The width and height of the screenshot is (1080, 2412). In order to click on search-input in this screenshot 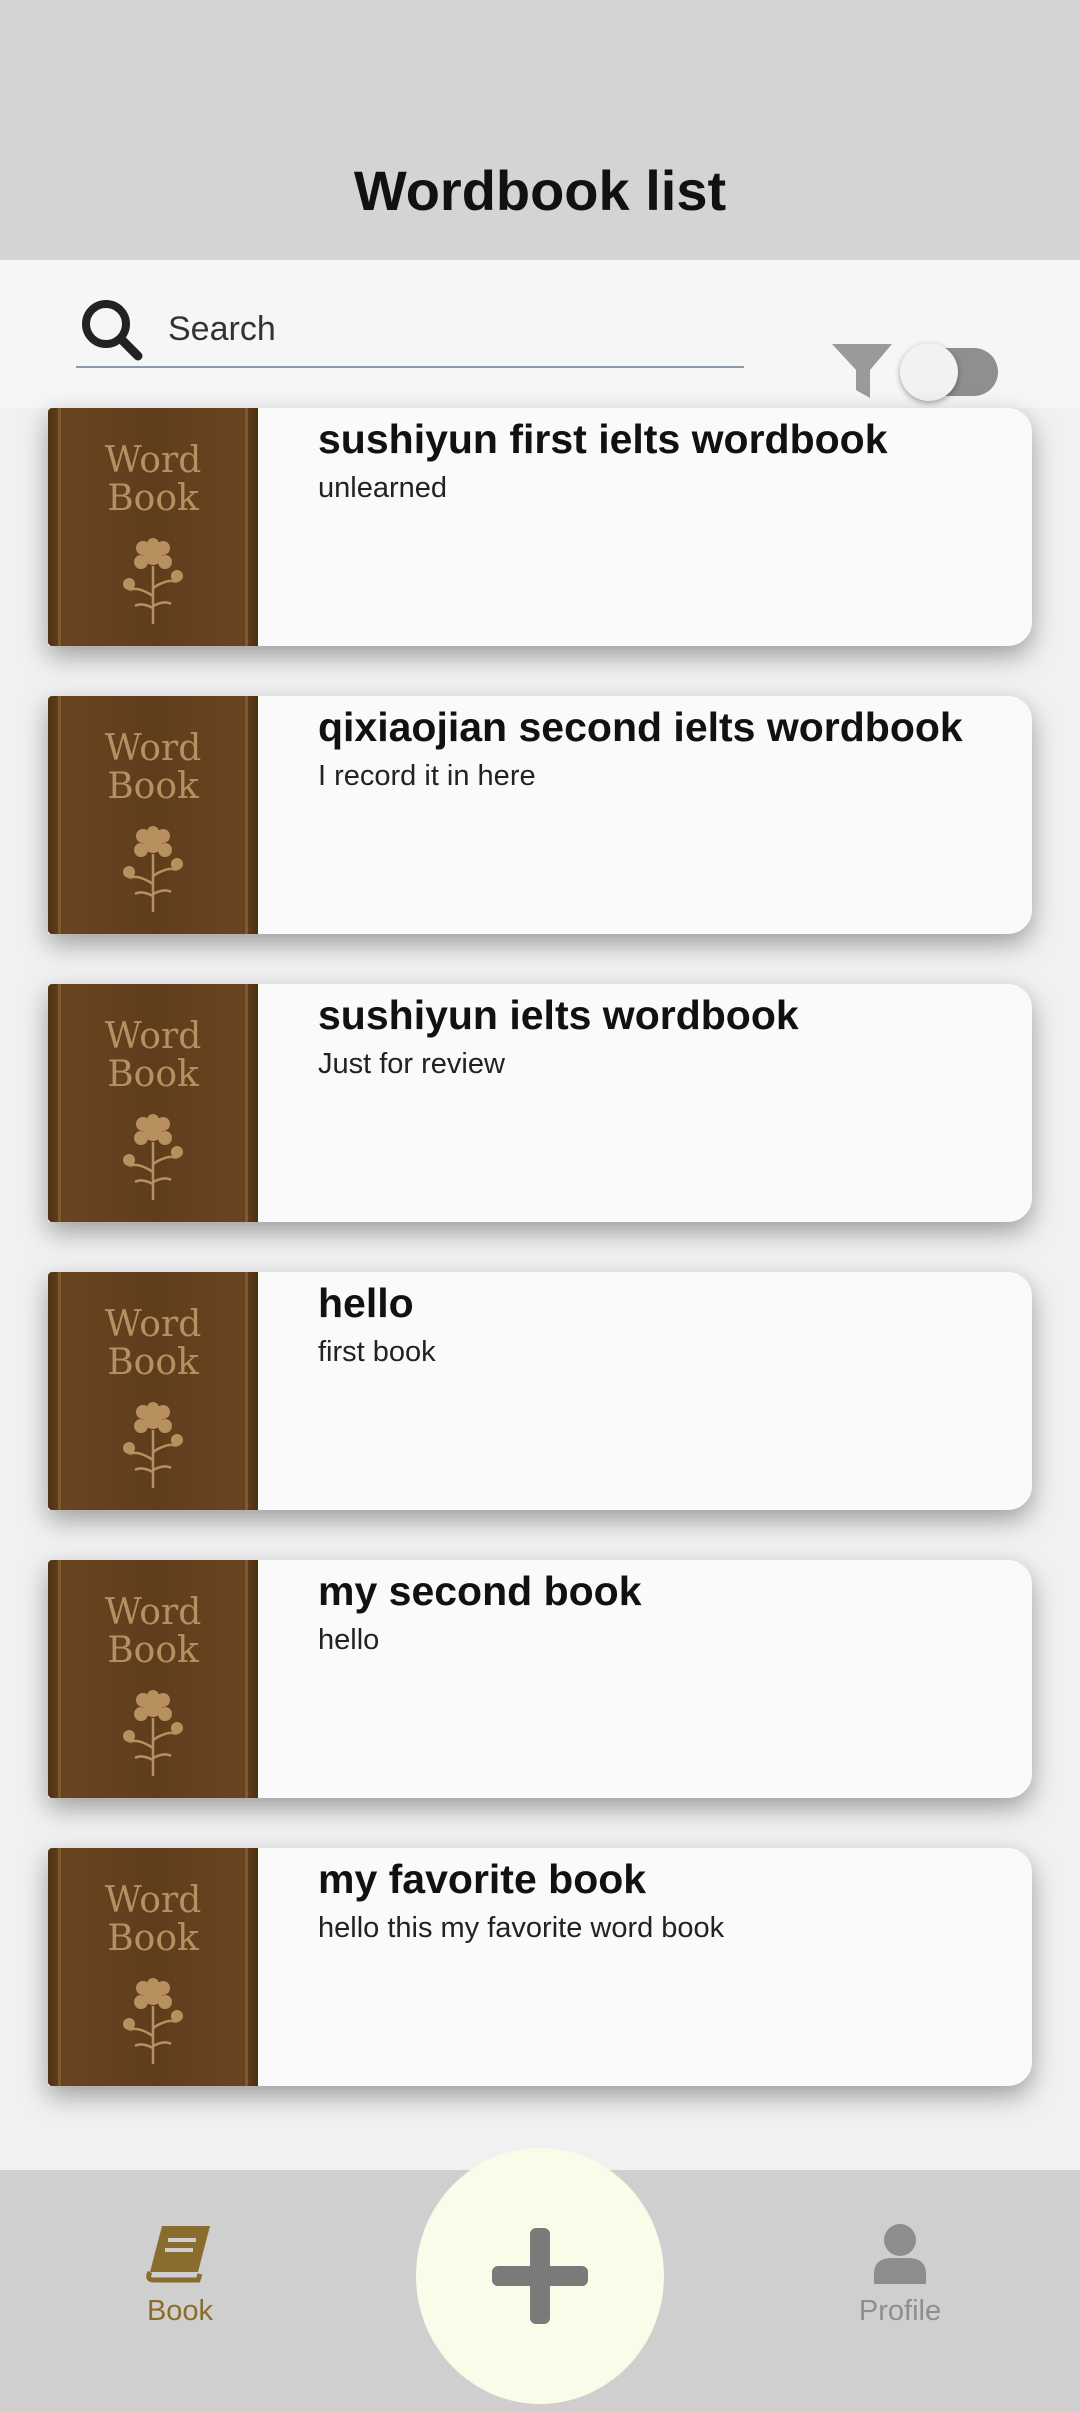, I will do `click(428, 329)`.